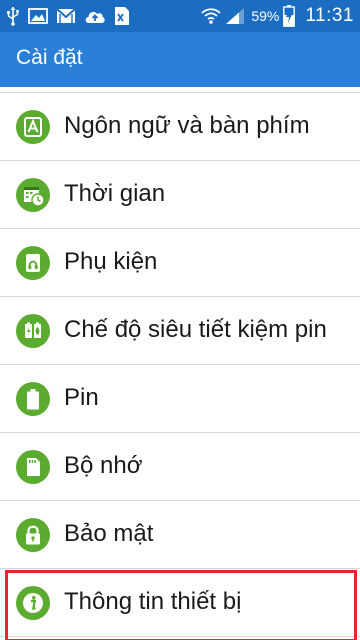 This screenshot has width=360, height=640. I want to click on battery-charging-icon, so click(289, 16).